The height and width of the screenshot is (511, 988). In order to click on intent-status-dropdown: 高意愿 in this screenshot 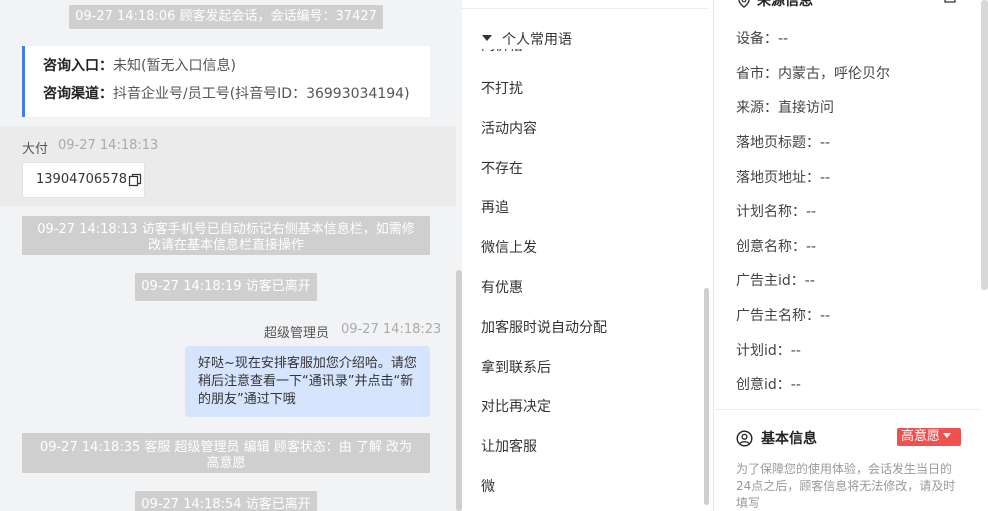, I will do `click(929, 437)`.